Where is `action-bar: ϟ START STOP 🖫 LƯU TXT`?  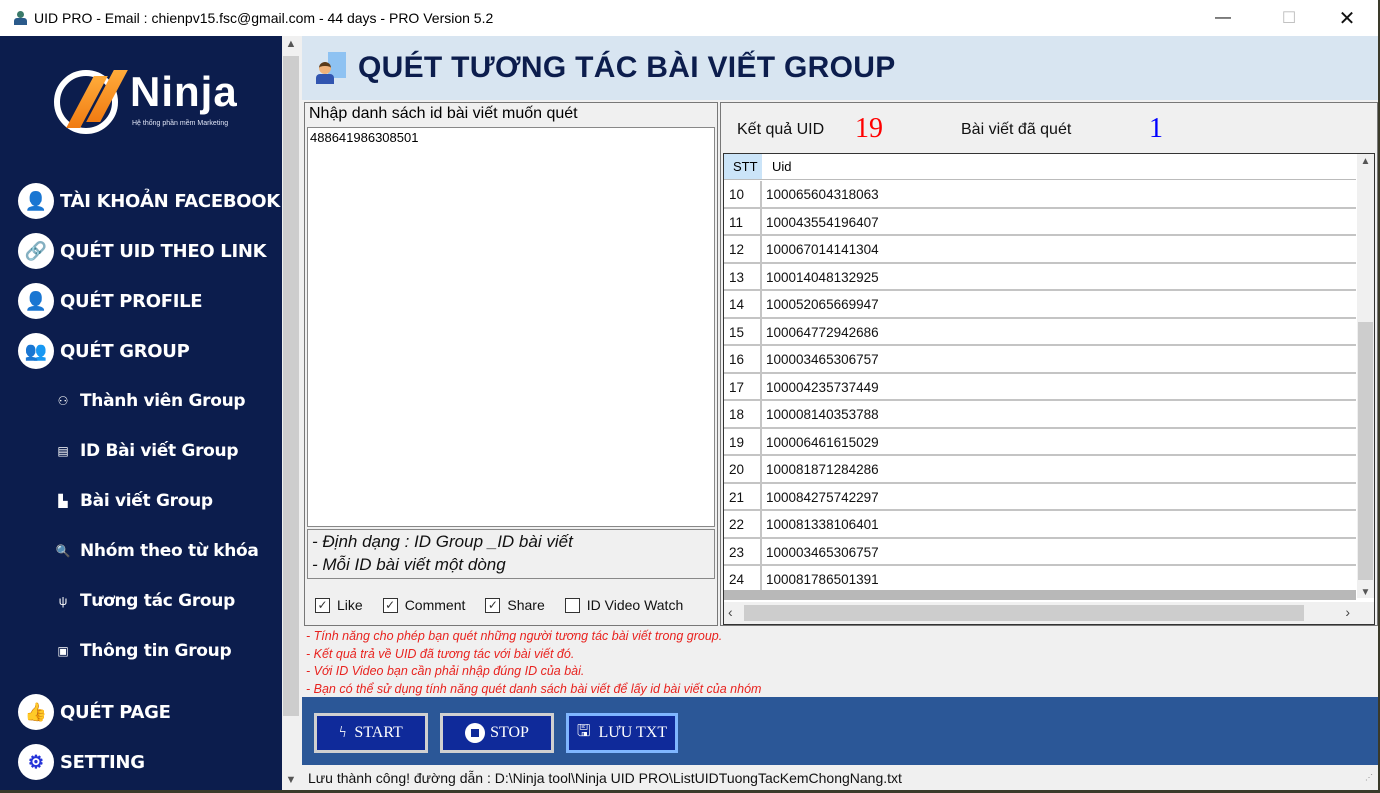
action-bar: ϟ START STOP 🖫 LƯU TXT is located at coordinates (840, 731).